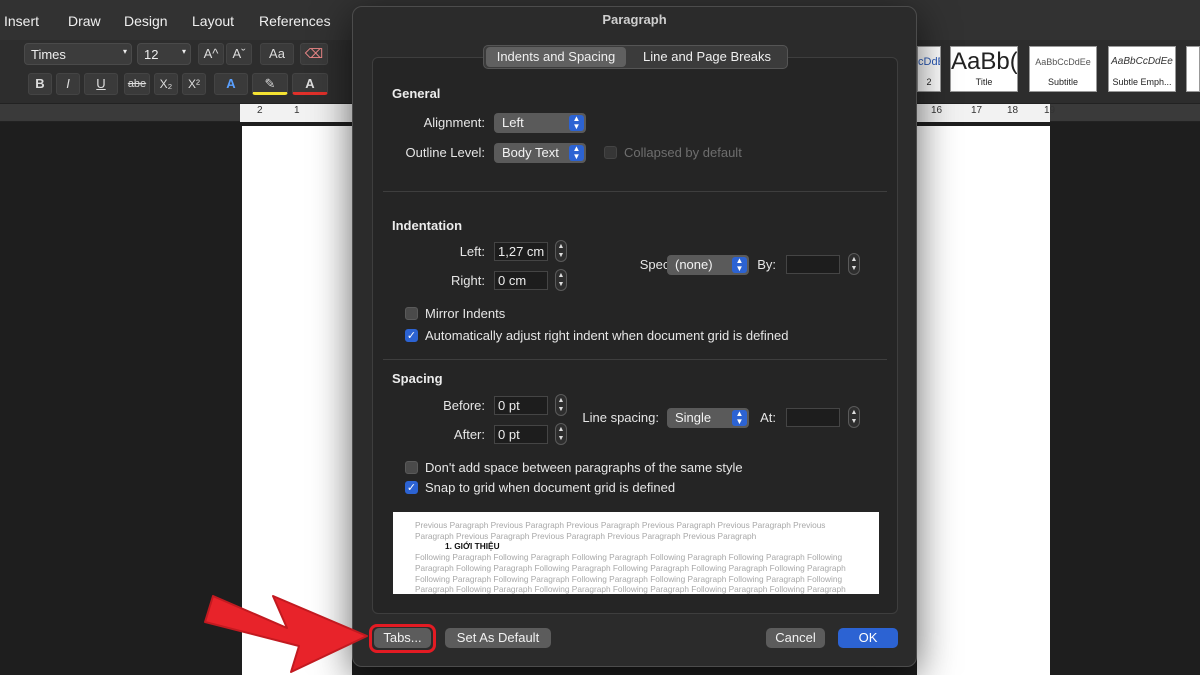 The width and height of the screenshot is (1200, 675). Describe the element at coordinates (465, 313) in the screenshot. I see `mirror-indents-label: Mirror Indents` at that location.